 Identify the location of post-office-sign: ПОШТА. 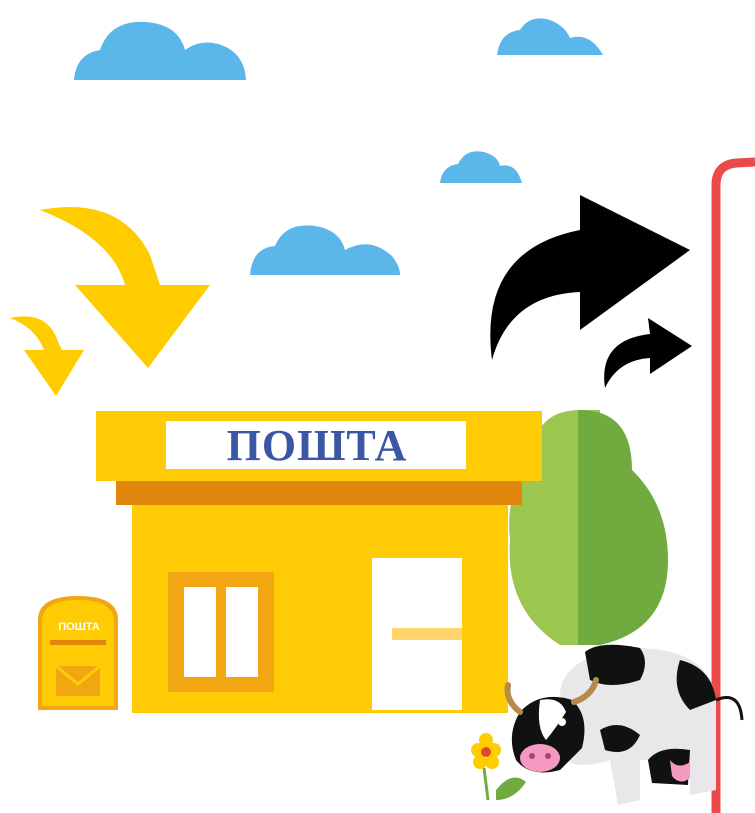
(317, 445).